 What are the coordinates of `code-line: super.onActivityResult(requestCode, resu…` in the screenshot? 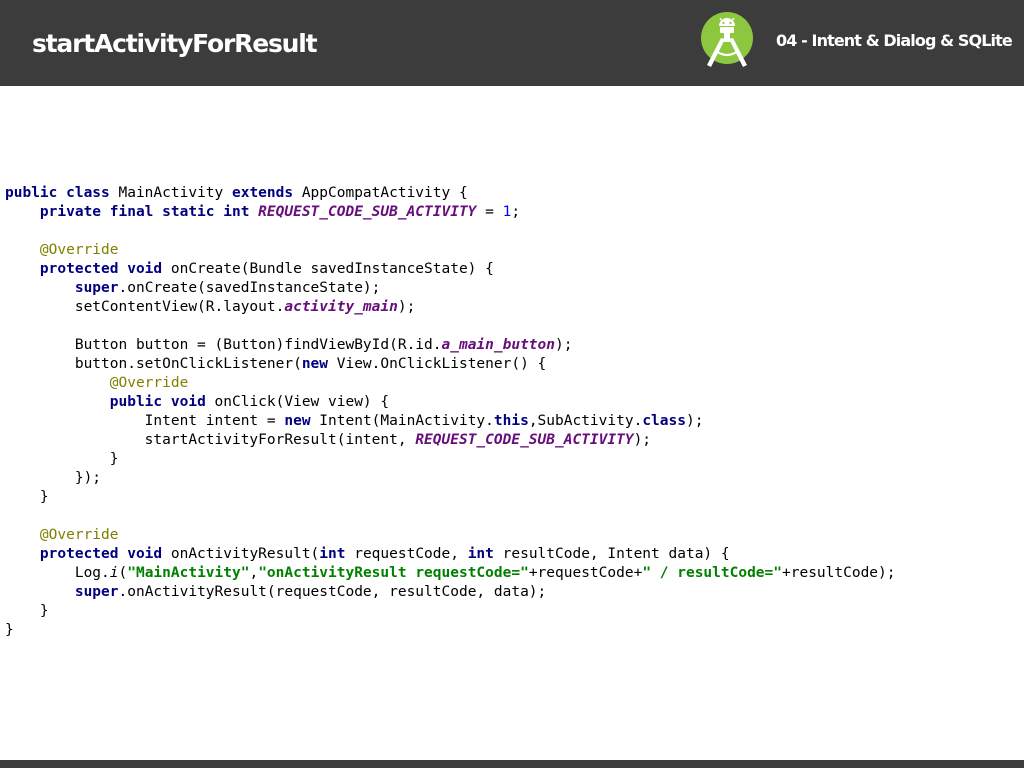 It's located at (450, 592).